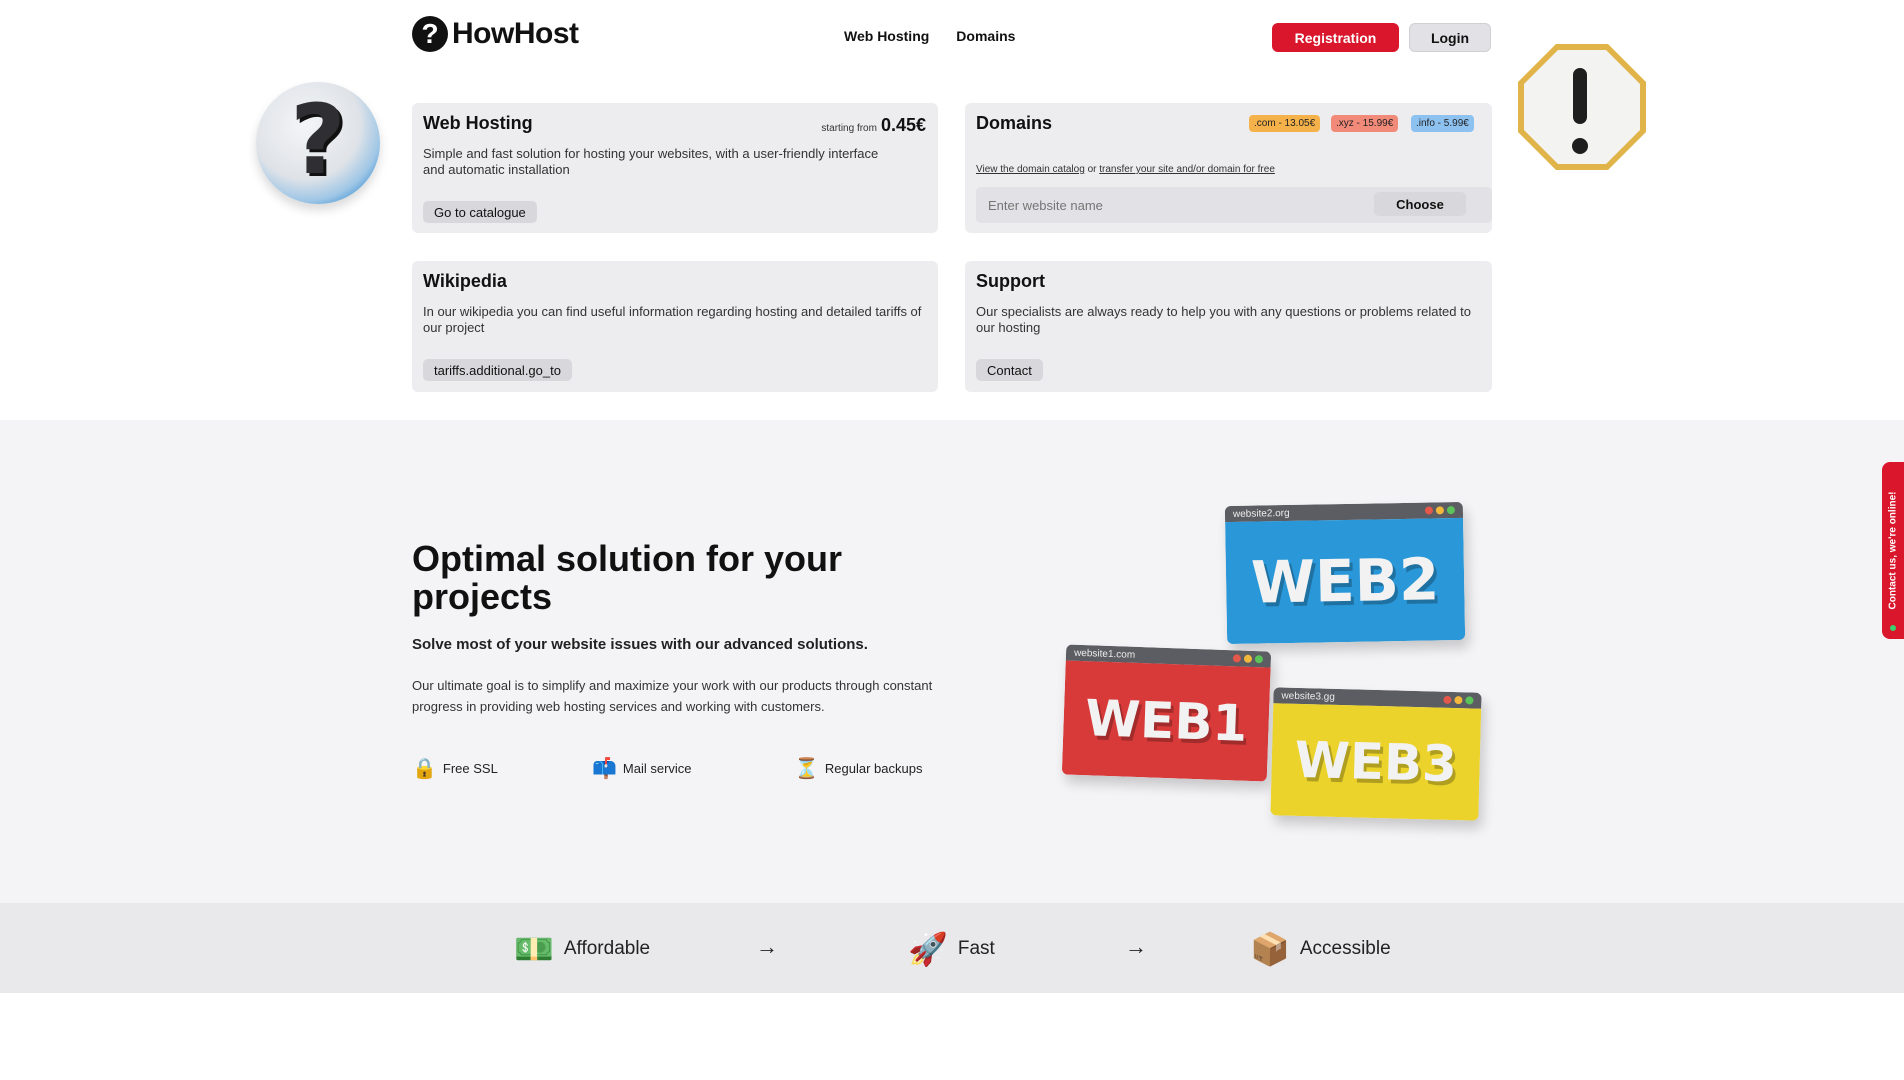 The height and width of the screenshot is (1080, 1904). I want to click on card-title: Support, so click(1010, 281).